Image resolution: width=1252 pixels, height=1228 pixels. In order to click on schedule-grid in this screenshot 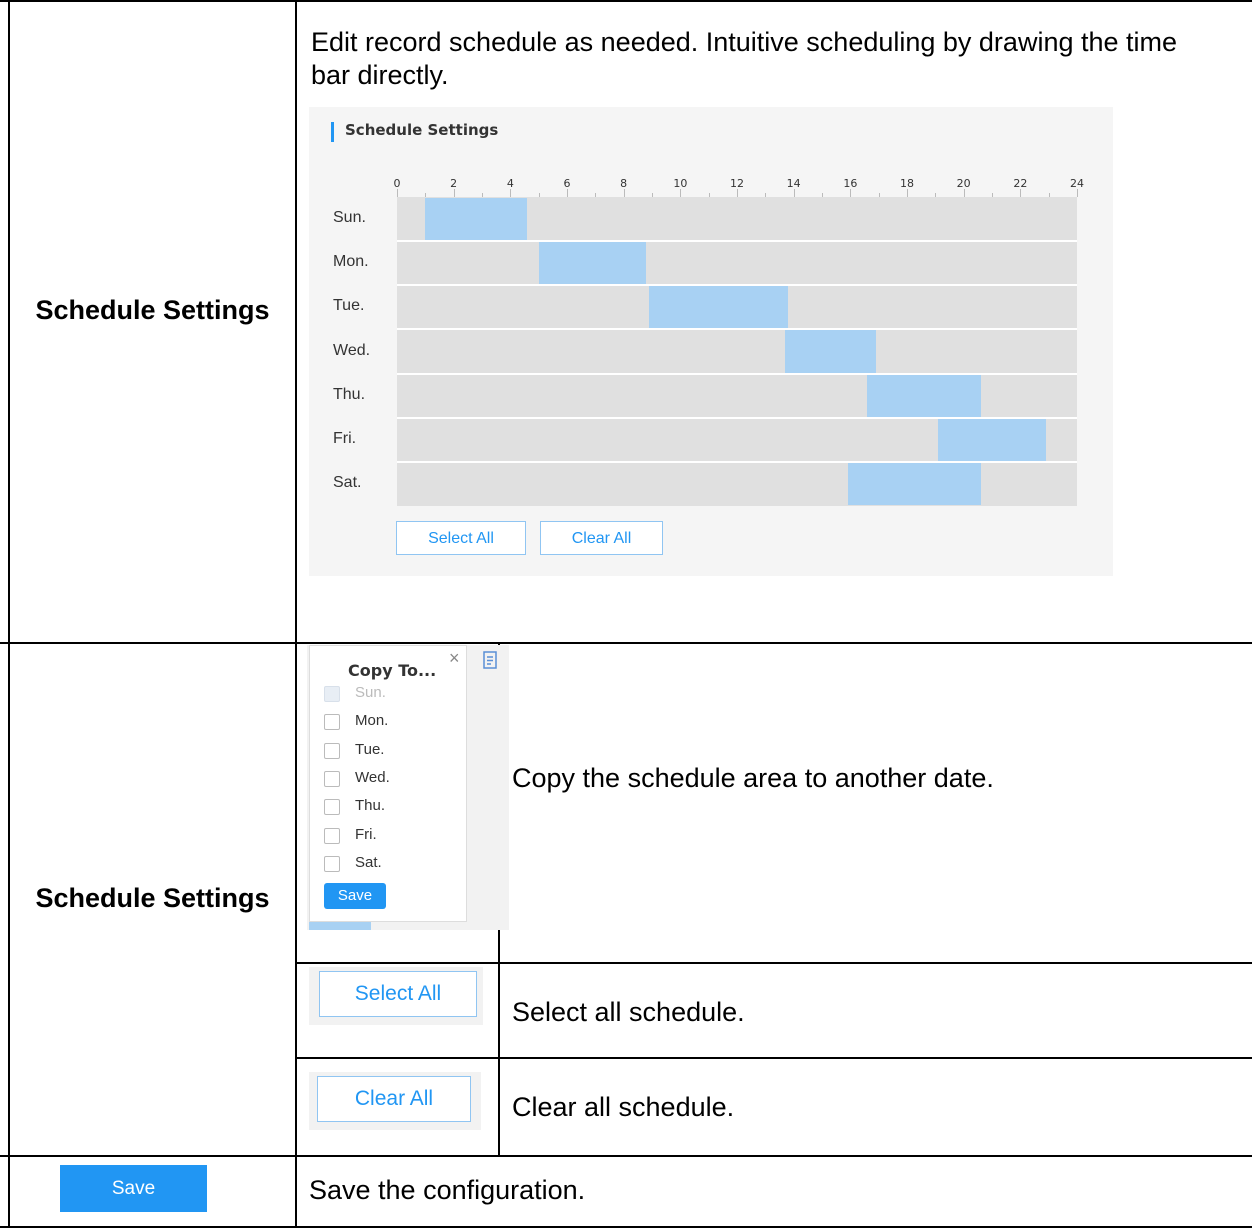, I will do `click(737, 351)`.